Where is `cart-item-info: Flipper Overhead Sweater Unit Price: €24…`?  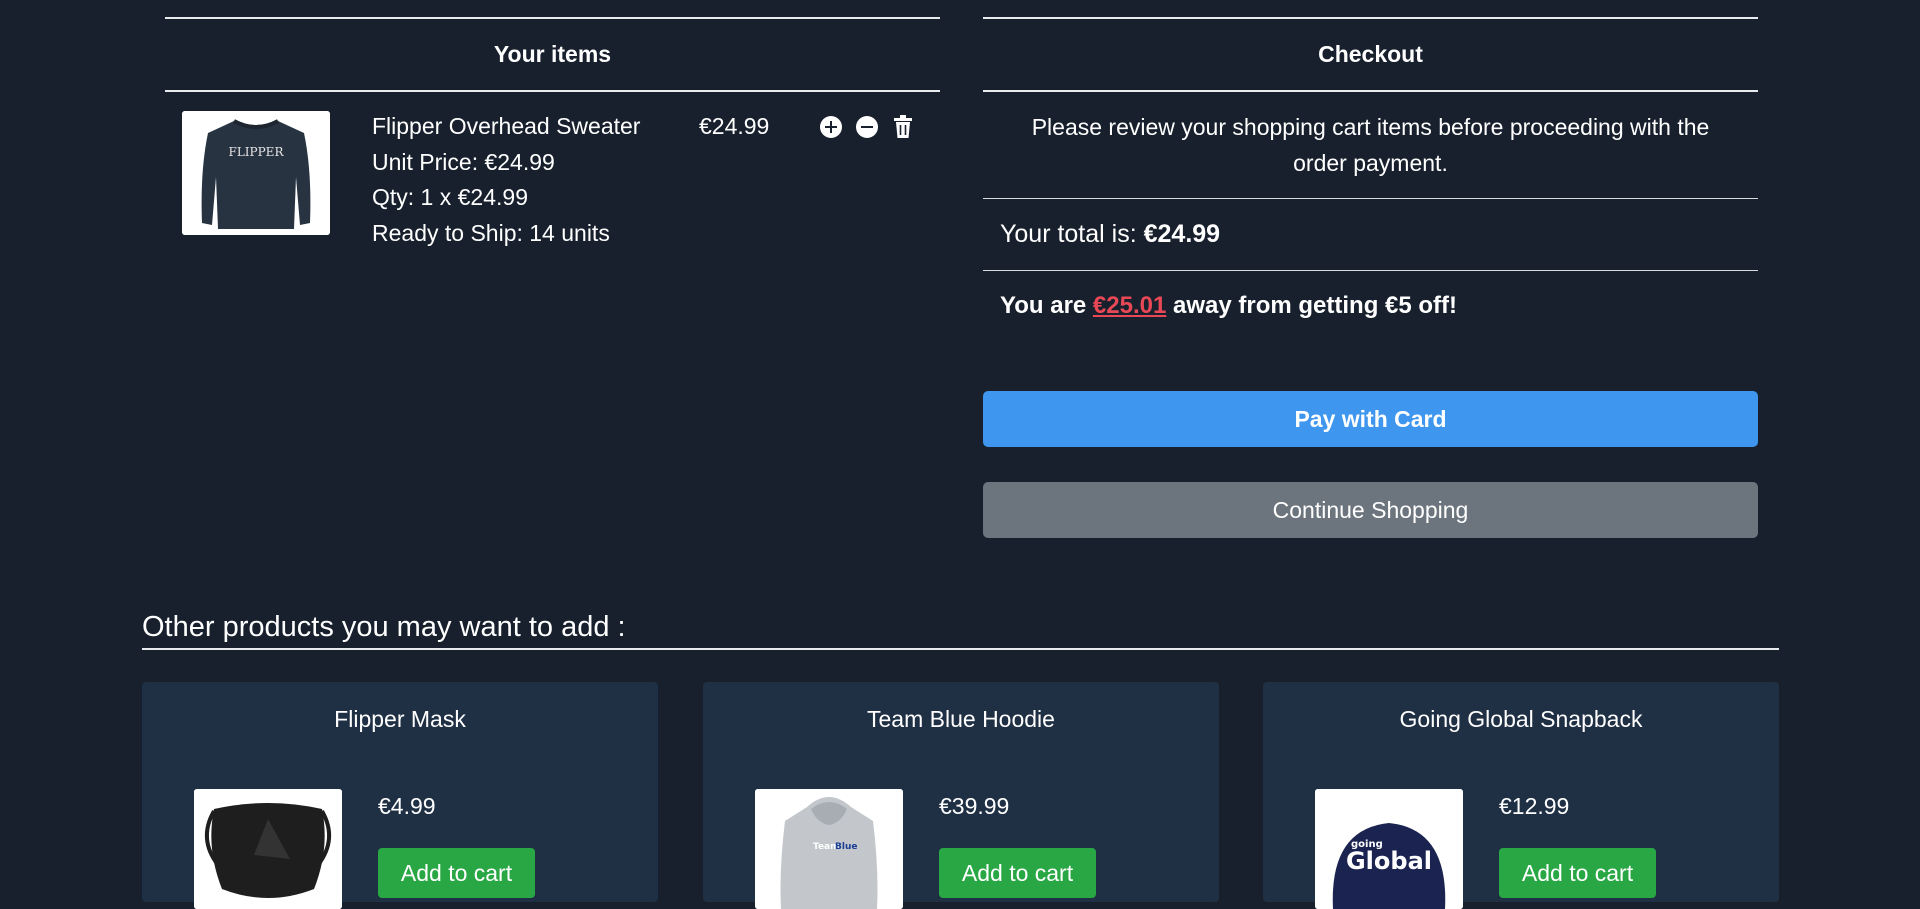
cart-item-info: Flipper Overhead Sweater Unit Price: €24… is located at coordinates (506, 180).